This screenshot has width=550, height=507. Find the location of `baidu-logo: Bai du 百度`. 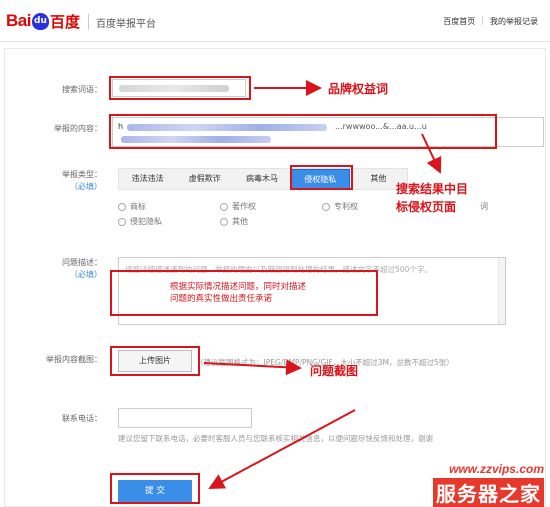

baidu-logo: Bai du 百度 is located at coordinates (43, 21).